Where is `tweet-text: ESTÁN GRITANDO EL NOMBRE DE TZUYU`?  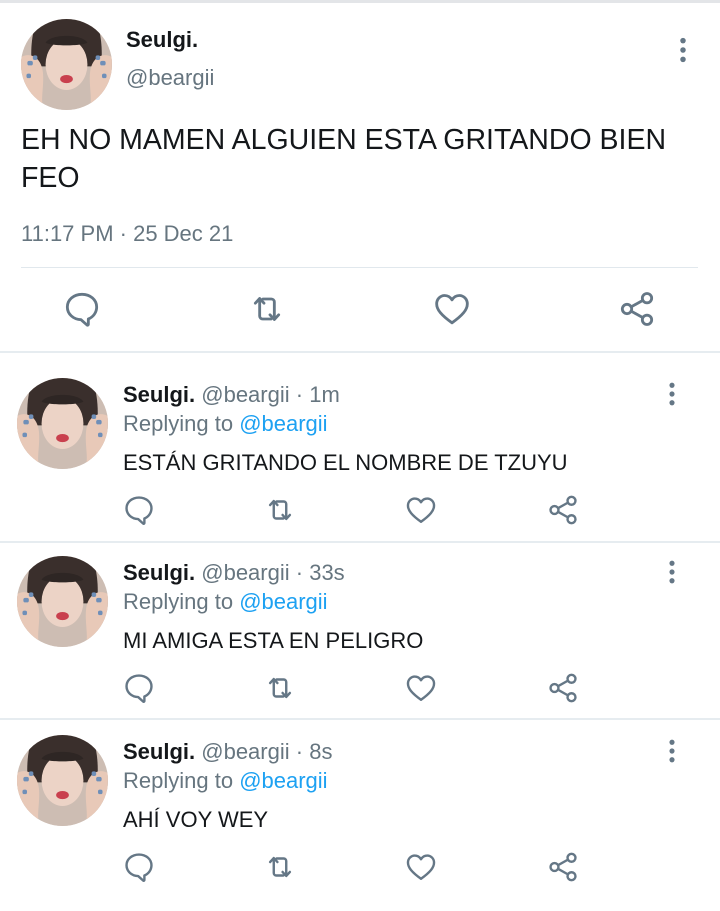
tweet-text: ESTÁN GRITANDO EL NOMBRE DE TZUYU is located at coordinates (345, 462).